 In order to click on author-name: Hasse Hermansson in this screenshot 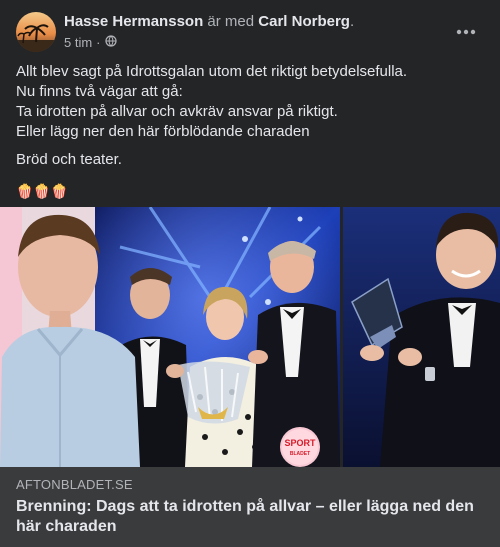, I will do `click(133, 21)`.